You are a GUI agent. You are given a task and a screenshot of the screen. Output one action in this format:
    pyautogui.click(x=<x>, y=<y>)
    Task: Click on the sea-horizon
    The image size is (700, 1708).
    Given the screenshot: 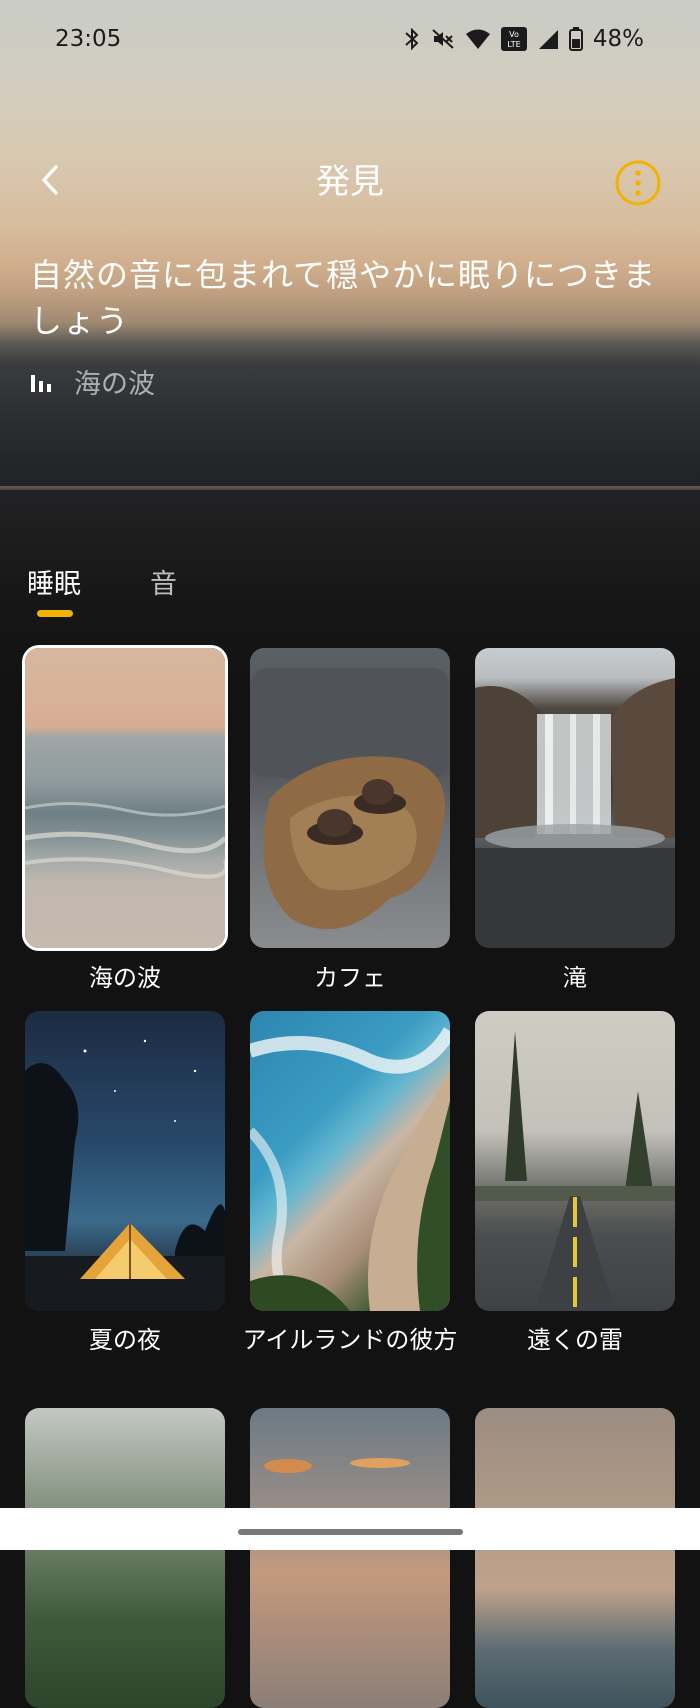 What is the action you would take?
    pyautogui.click(x=350, y=488)
    